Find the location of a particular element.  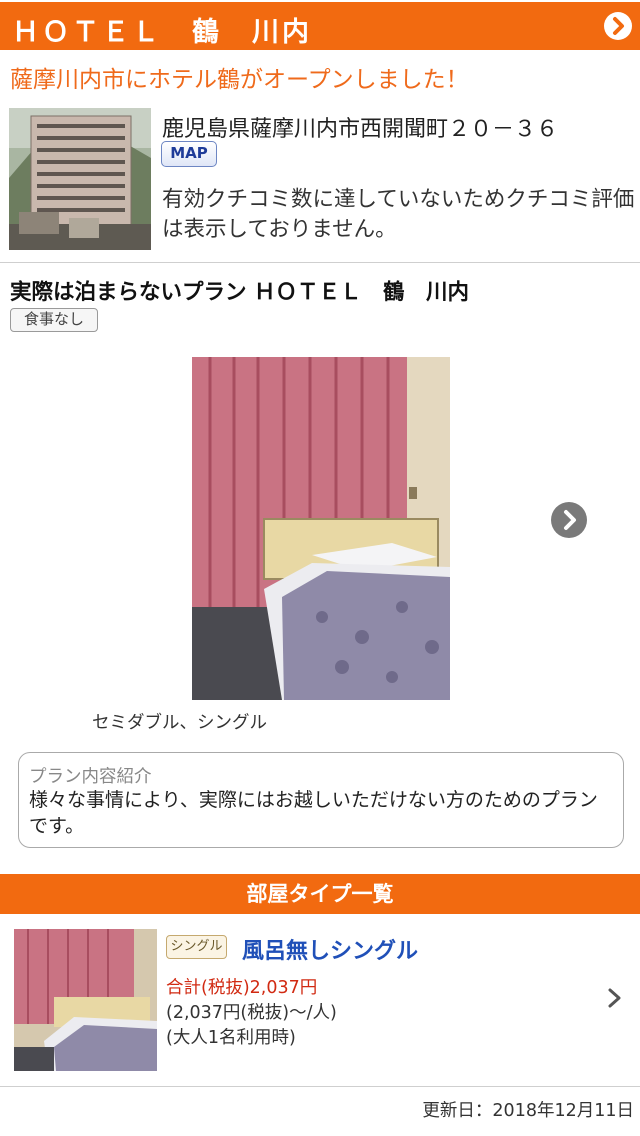

plan-title: 実際は泊まらないプラン ＨＯＴＥＬ 鶴 川内 is located at coordinates (239, 290).